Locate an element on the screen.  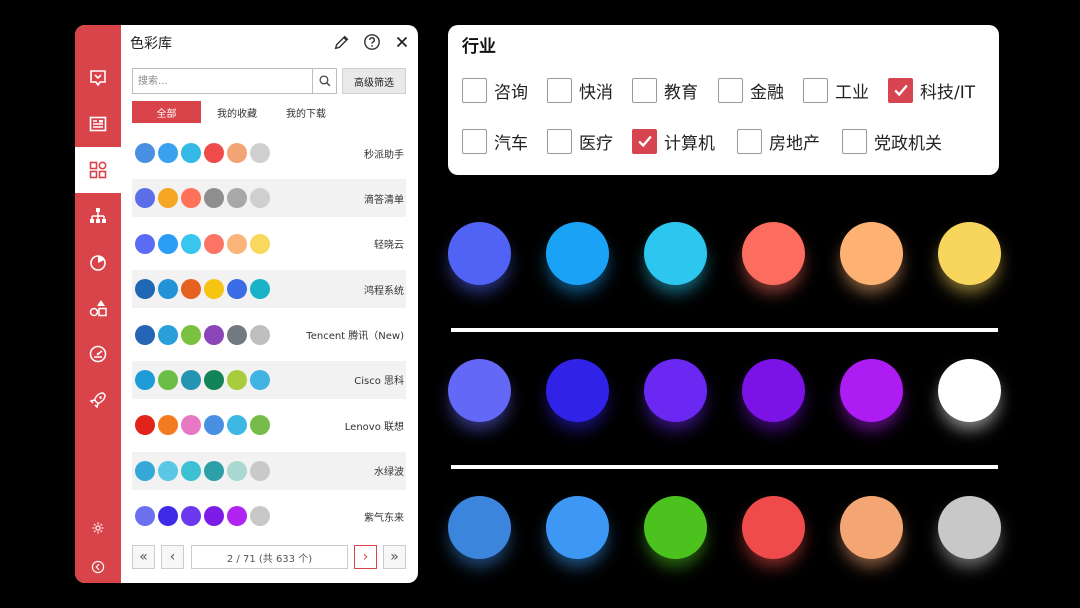
tab-all: 全部 is located at coordinates (166, 112).